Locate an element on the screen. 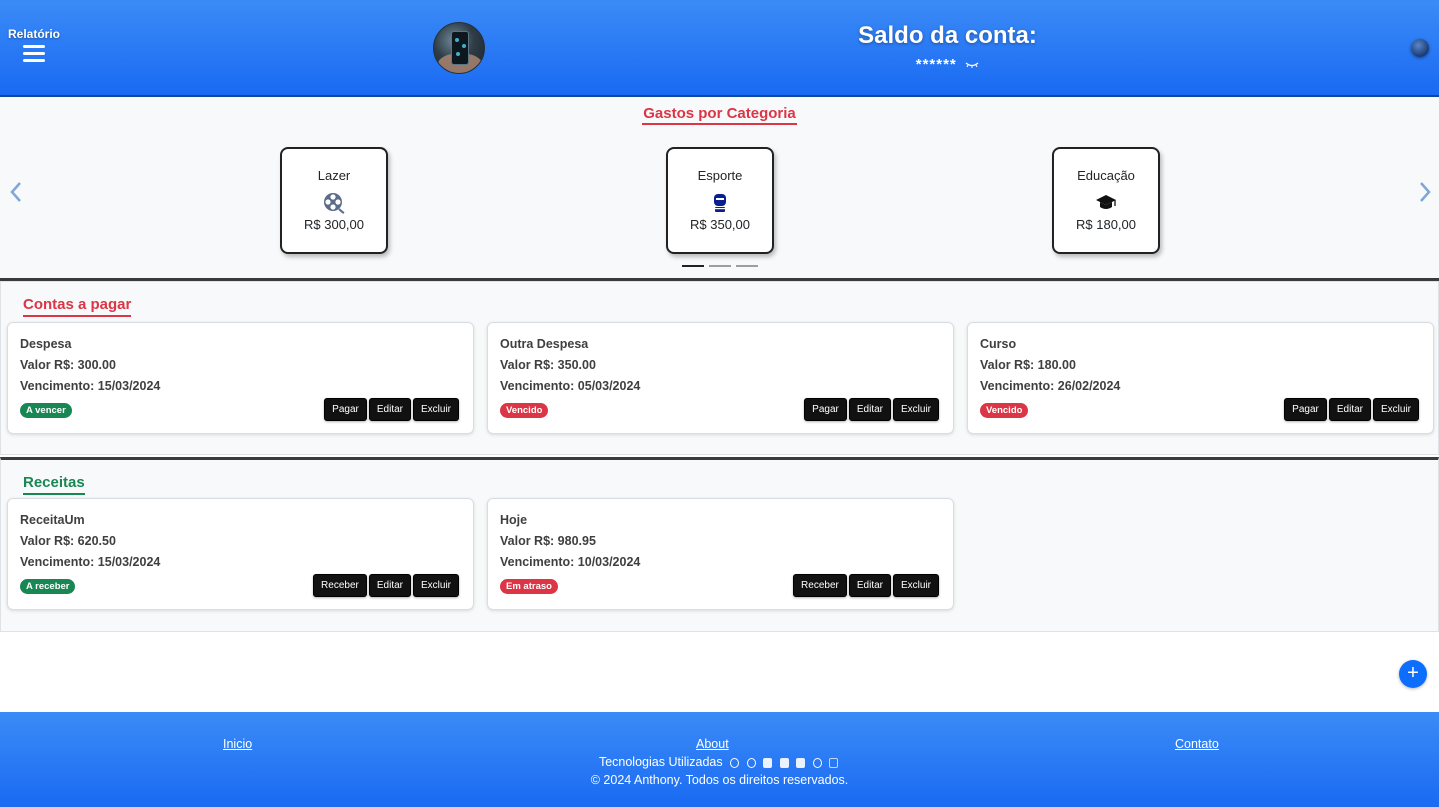 The width and height of the screenshot is (1439, 807). bill-value: Valor R$: 300.00 is located at coordinates (68, 365).